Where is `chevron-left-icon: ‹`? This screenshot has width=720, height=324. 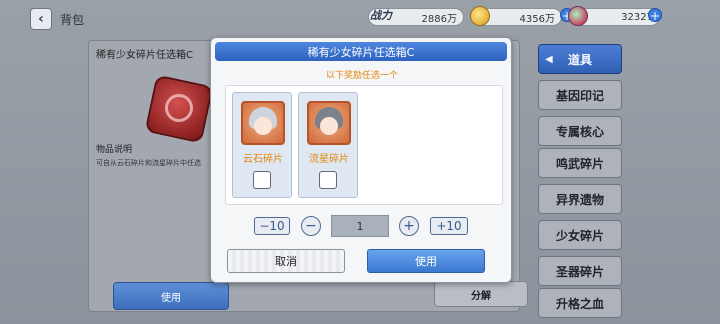 chevron-left-icon: ‹ is located at coordinates (41, 19).